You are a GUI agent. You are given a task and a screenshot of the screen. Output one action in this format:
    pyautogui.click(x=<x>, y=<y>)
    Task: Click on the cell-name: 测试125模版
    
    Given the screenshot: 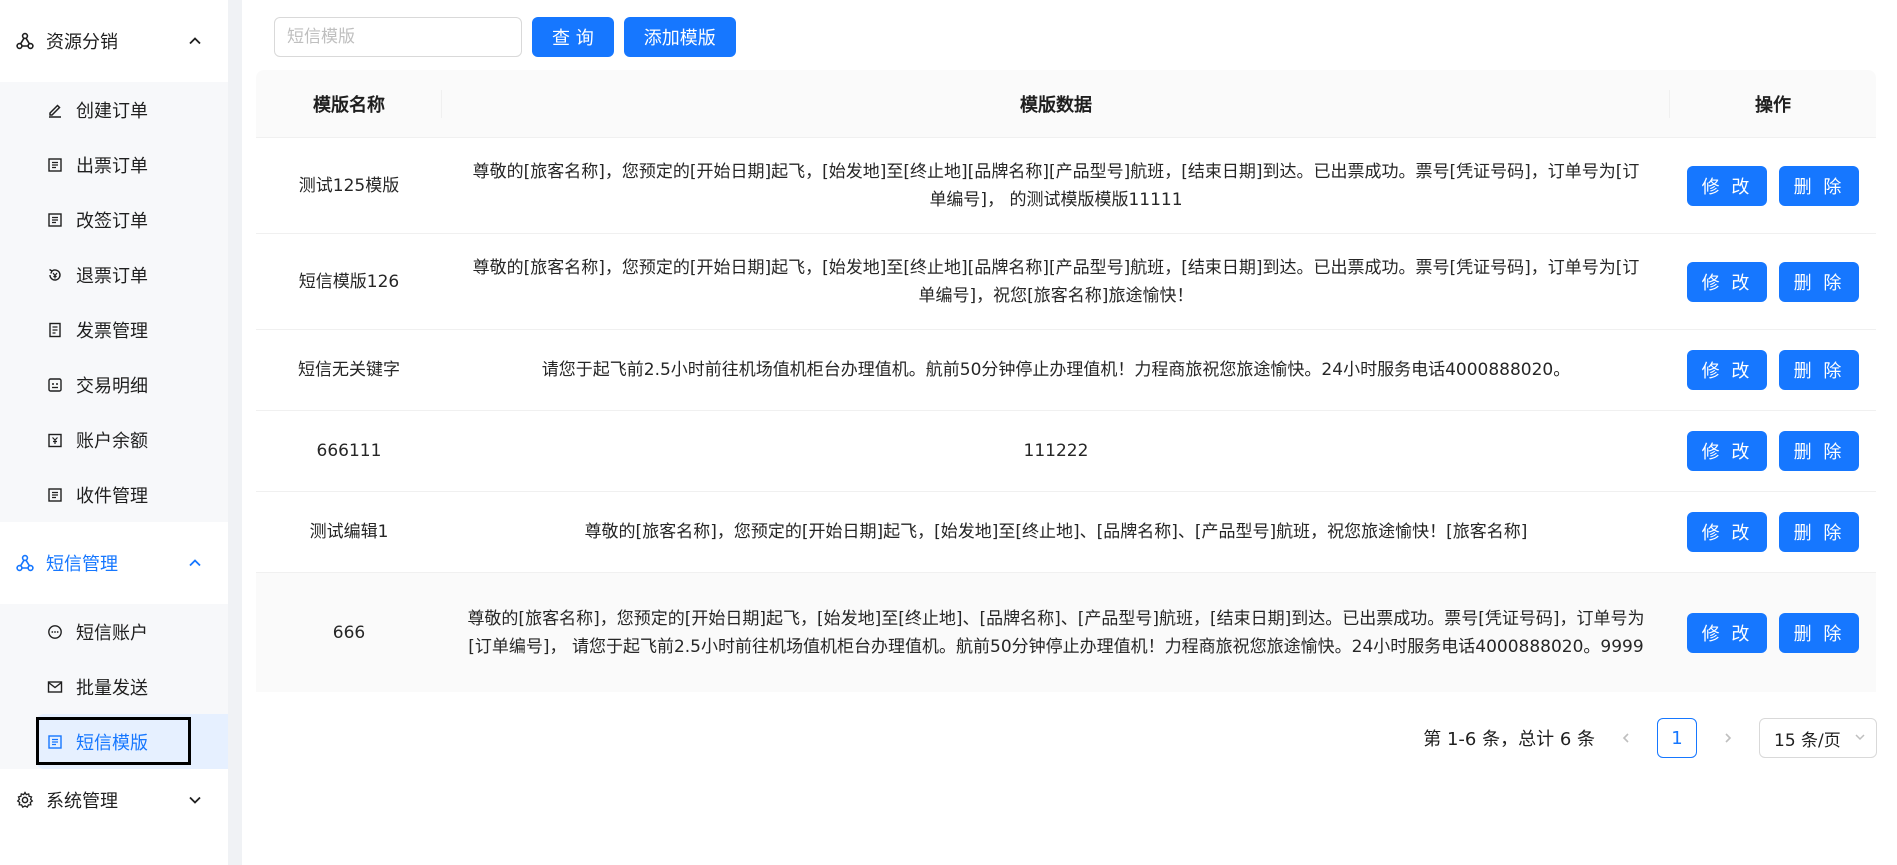 What is the action you would take?
    pyautogui.click(x=349, y=185)
    